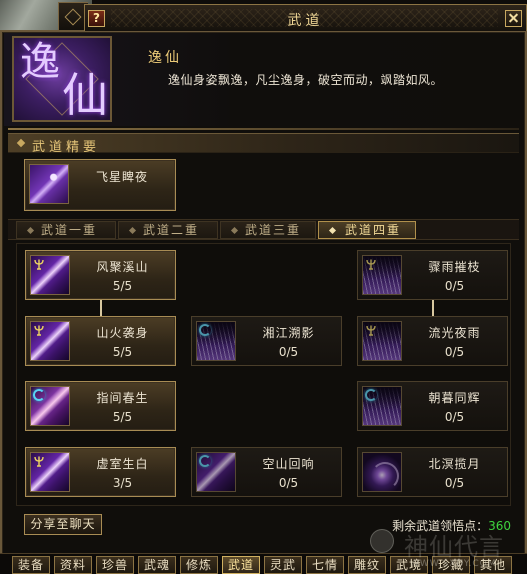 The height and width of the screenshot is (574, 527). What do you see at coordinates (432, 406) in the screenshot?
I see `skill-card: 朝暮同辉 0/5` at bounding box center [432, 406].